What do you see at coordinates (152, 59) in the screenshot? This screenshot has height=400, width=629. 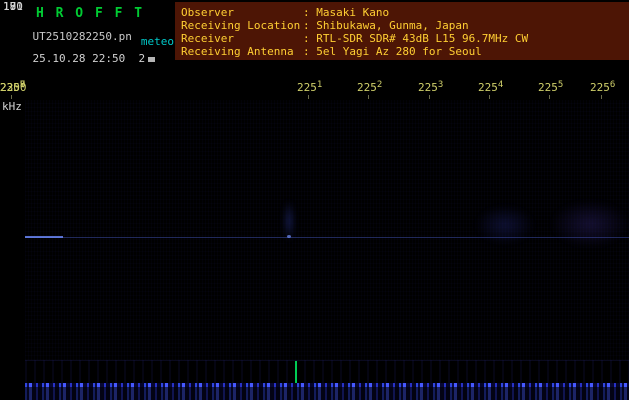 I see `cursor-block` at bounding box center [152, 59].